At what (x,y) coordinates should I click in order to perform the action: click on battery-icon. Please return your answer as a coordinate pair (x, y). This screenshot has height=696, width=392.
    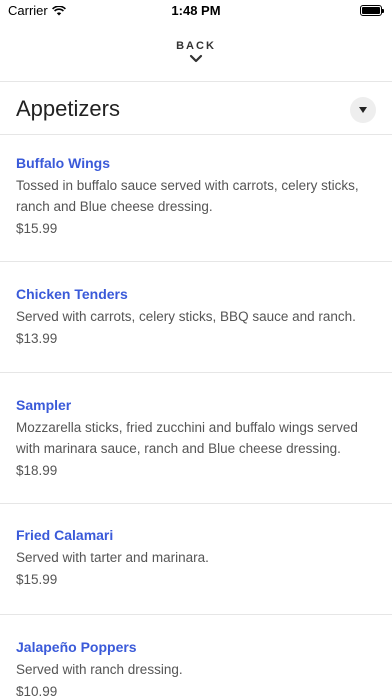
    Looking at the image, I should click on (372, 10).